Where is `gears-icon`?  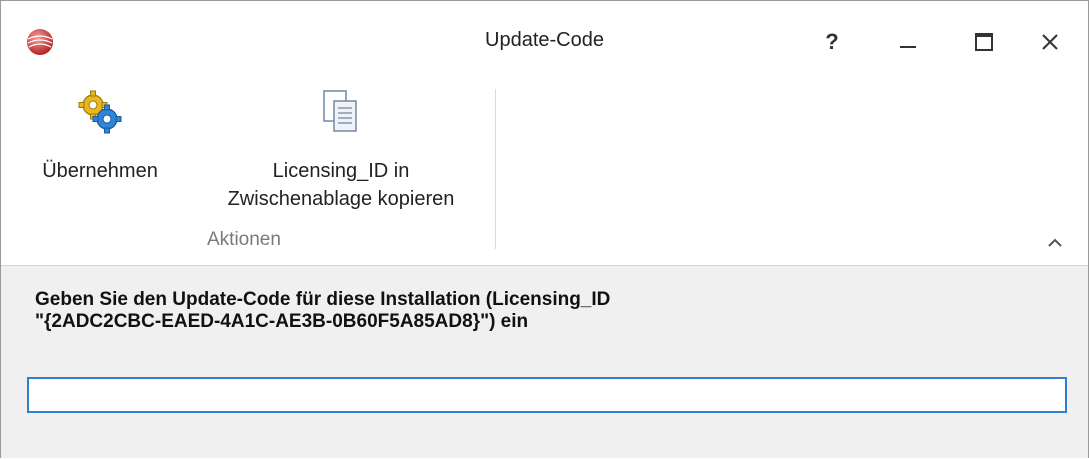 gears-icon is located at coordinates (100, 112).